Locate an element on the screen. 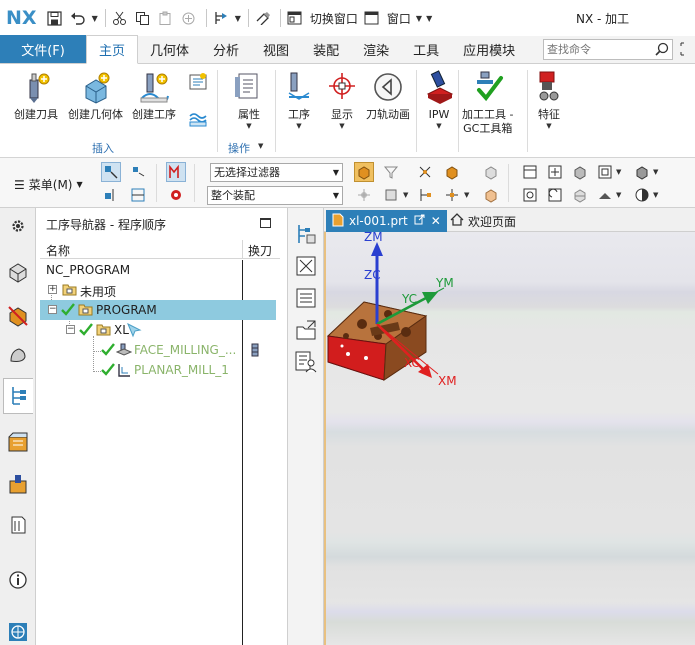 Image resolution: width=695 pixels, height=645 pixels. tab-application: 应用模块 is located at coordinates (489, 49).